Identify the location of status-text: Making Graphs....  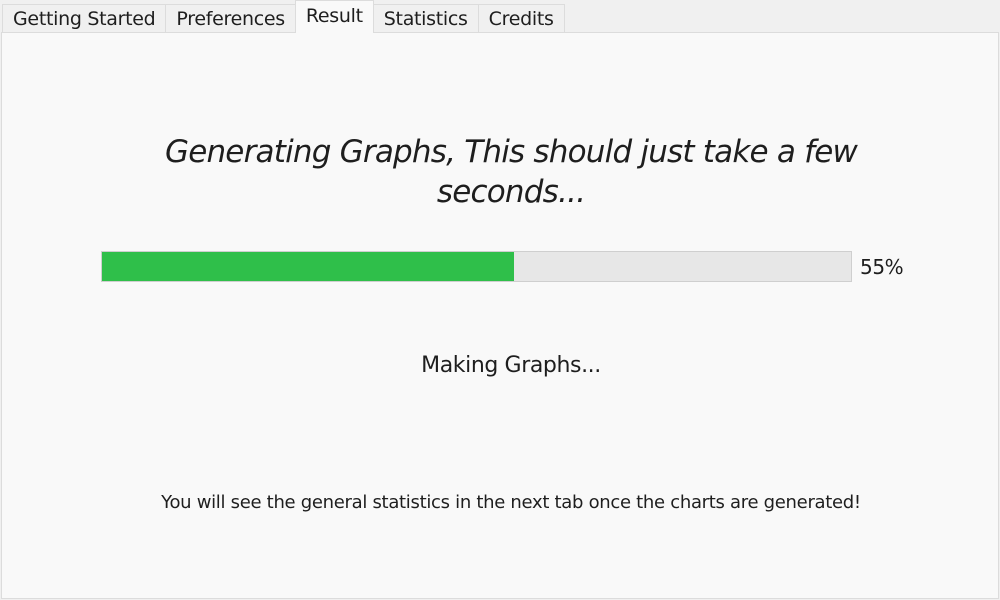
(511, 365).